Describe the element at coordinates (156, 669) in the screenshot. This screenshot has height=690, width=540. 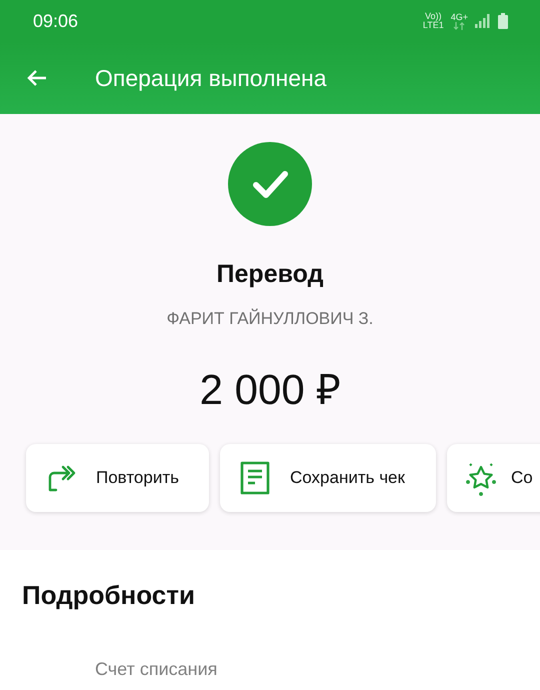
I see `field-label: Счет списания` at that location.